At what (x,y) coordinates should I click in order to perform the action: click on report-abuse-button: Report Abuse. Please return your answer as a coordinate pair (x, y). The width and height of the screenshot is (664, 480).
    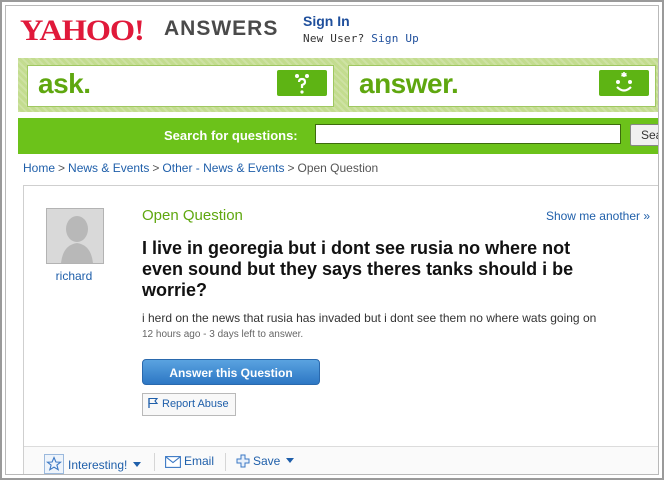
    Looking at the image, I should click on (189, 404).